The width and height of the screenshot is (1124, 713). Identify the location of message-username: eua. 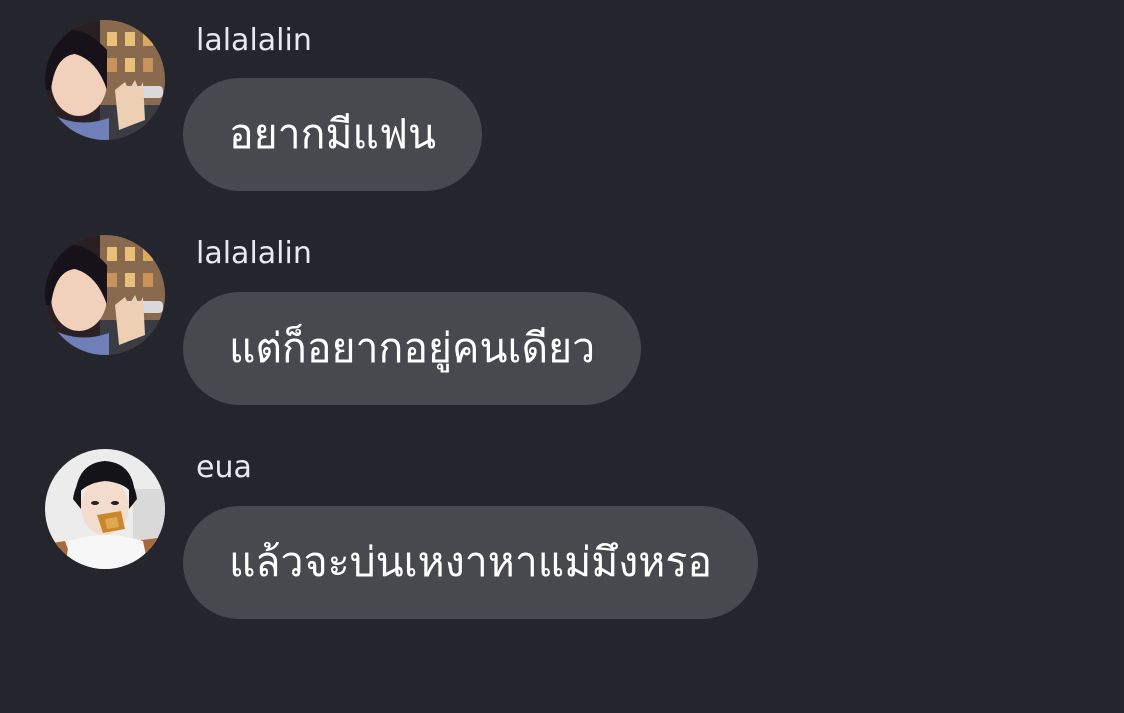
(224, 468).